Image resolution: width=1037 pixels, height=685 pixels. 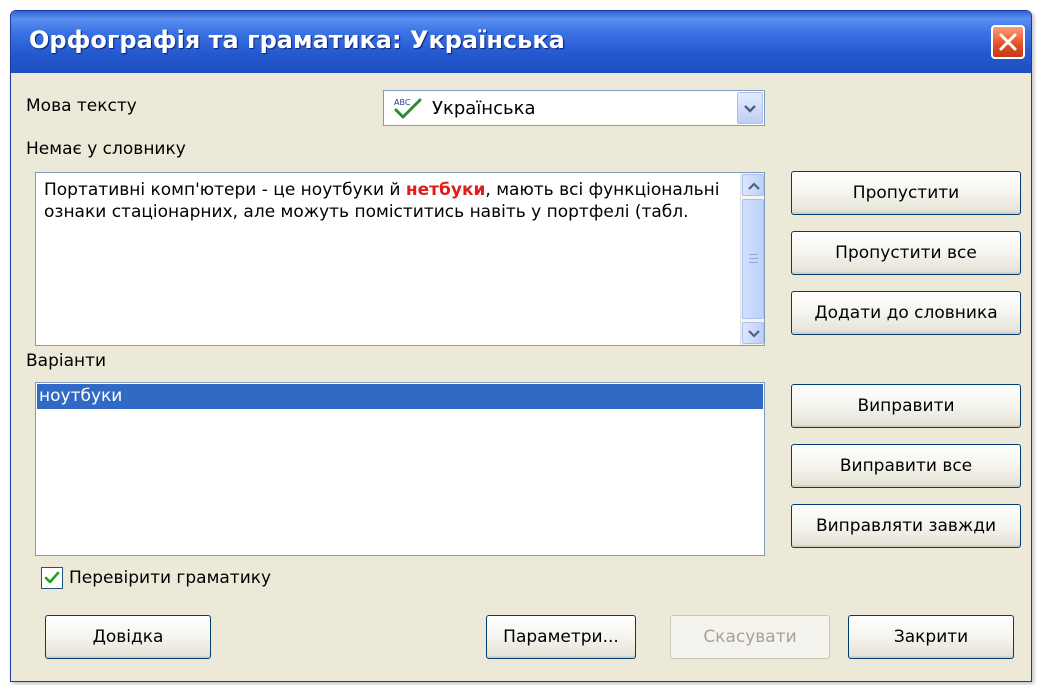 I want to click on misspelled-word: нетбуки, so click(x=445, y=190).